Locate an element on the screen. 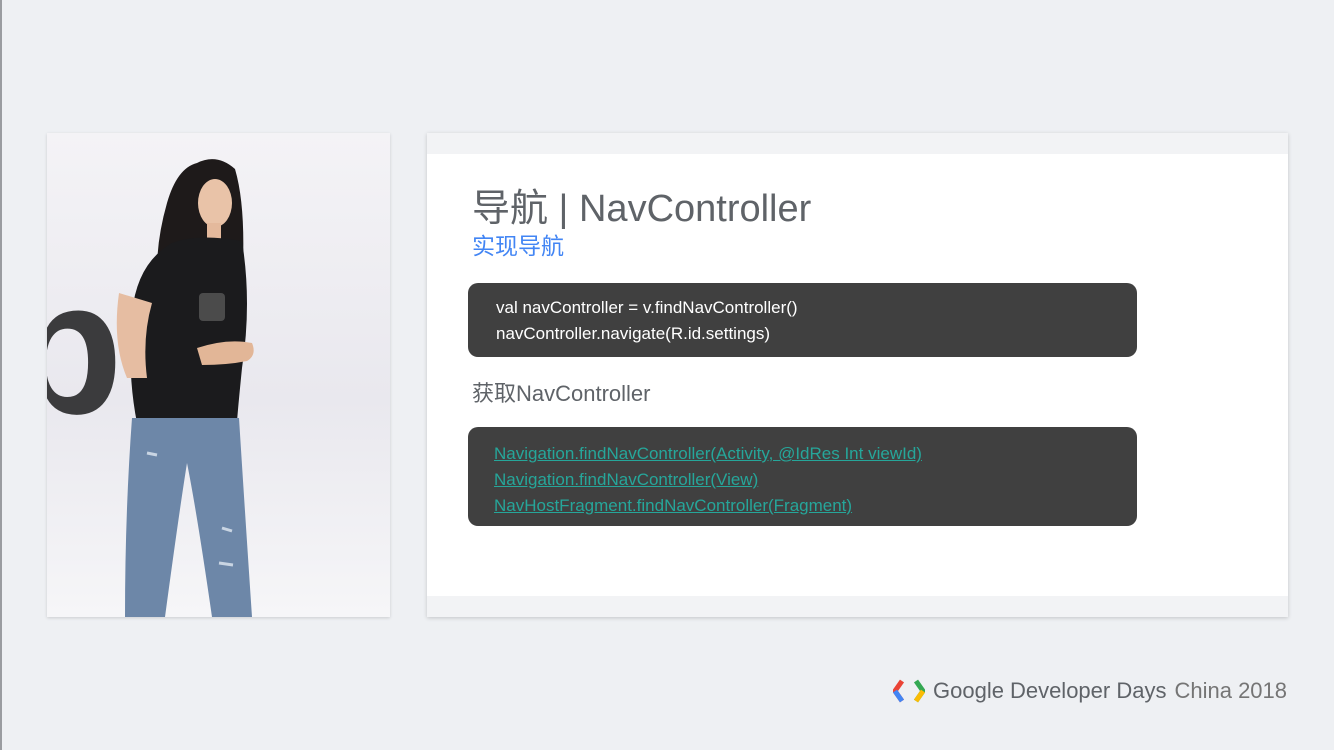 Image resolution: width=1334 pixels, height=750 pixels. brand-google: Google is located at coordinates (968, 690).